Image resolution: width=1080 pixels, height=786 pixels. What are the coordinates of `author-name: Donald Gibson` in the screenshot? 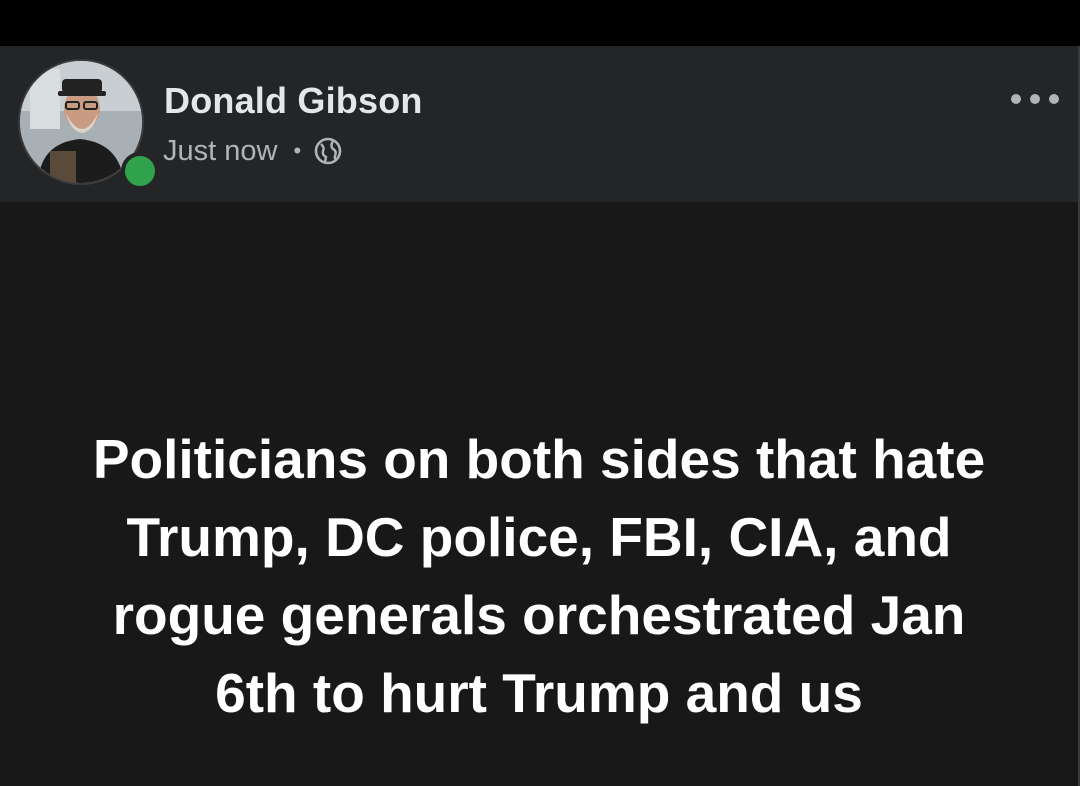 It's located at (293, 101).